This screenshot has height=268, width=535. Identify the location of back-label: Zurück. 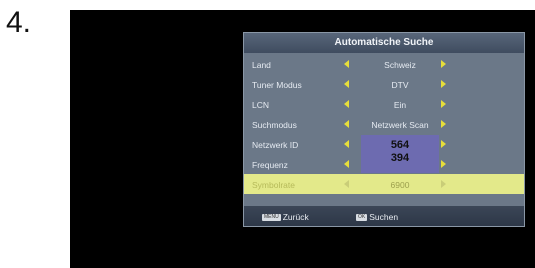
(295, 217).